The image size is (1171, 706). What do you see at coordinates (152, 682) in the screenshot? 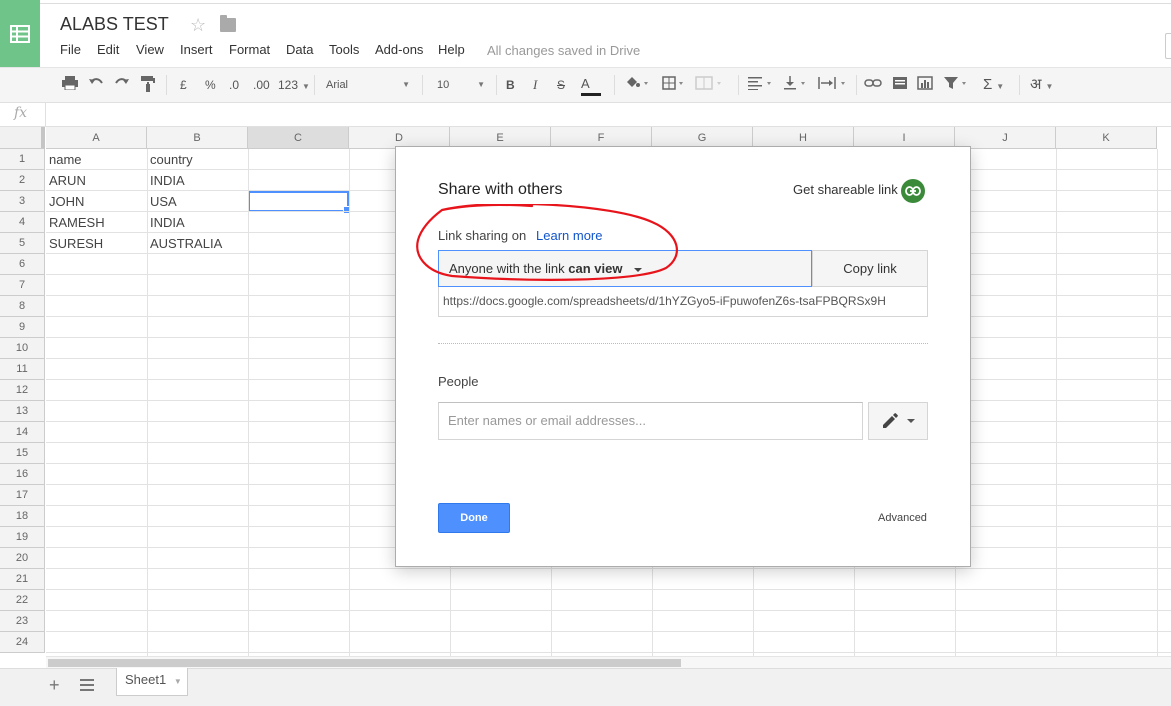
I see `sheet-tab-sheet1: Sheet1 ▼` at bounding box center [152, 682].